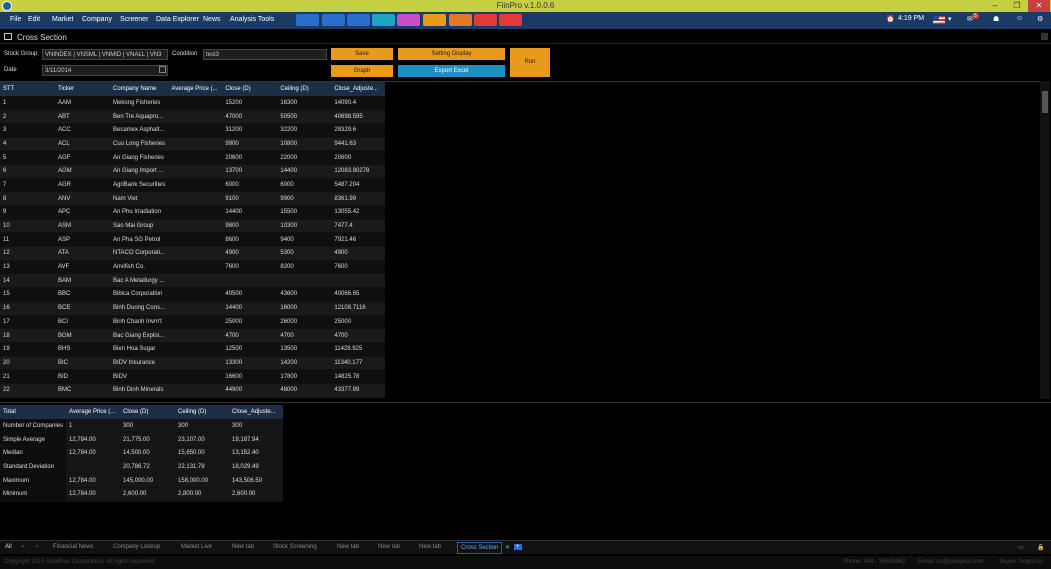  What do you see at coordinates (82, 144) in the screenshot?
I see `cell-ticker: ACL` at bounding box center [82, 144].